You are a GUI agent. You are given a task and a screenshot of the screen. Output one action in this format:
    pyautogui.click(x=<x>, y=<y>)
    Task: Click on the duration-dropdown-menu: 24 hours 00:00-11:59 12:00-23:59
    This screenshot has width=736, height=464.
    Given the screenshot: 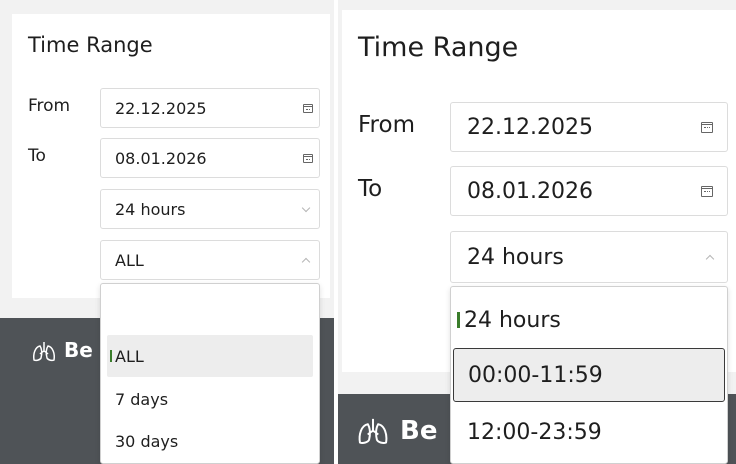 What is the action you would take?
    pyautogui.click(x=589, y=375)
    